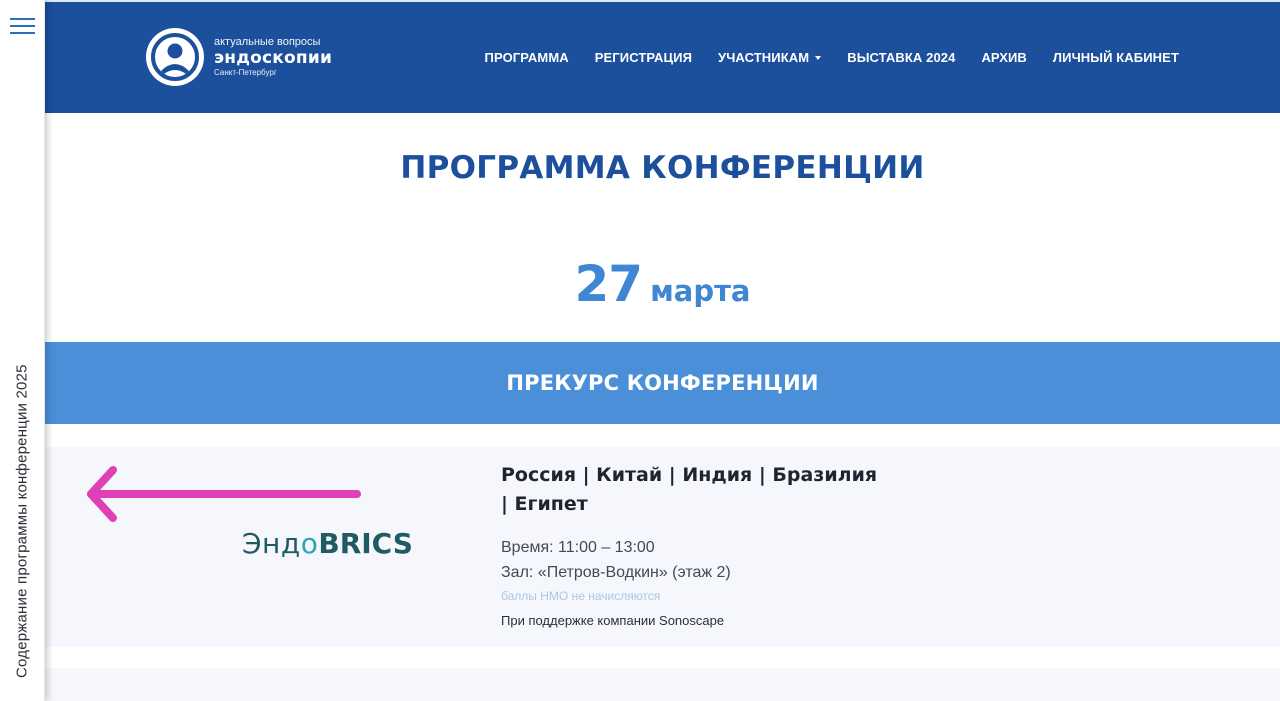  What do you see at coordinates (1003, 57) in the screenshot?
I see `nav-archive: АРХИВ` at bounding box center [1003, 57].